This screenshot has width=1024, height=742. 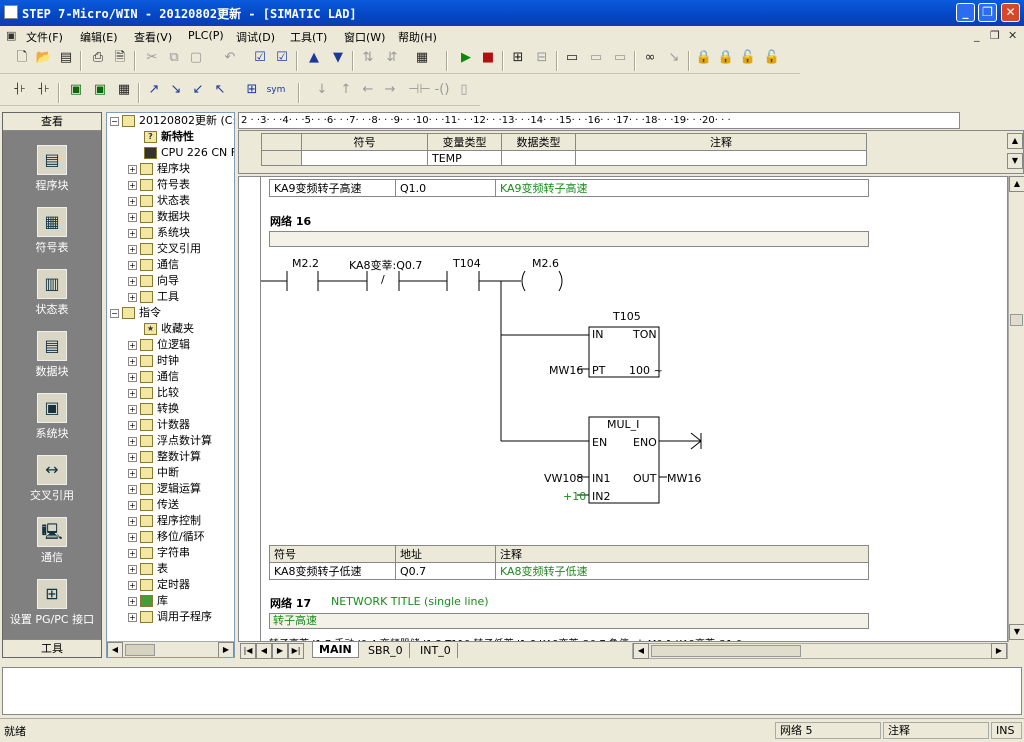 I want to click on single-read-icon: ▭, so click(x=596, y=58).